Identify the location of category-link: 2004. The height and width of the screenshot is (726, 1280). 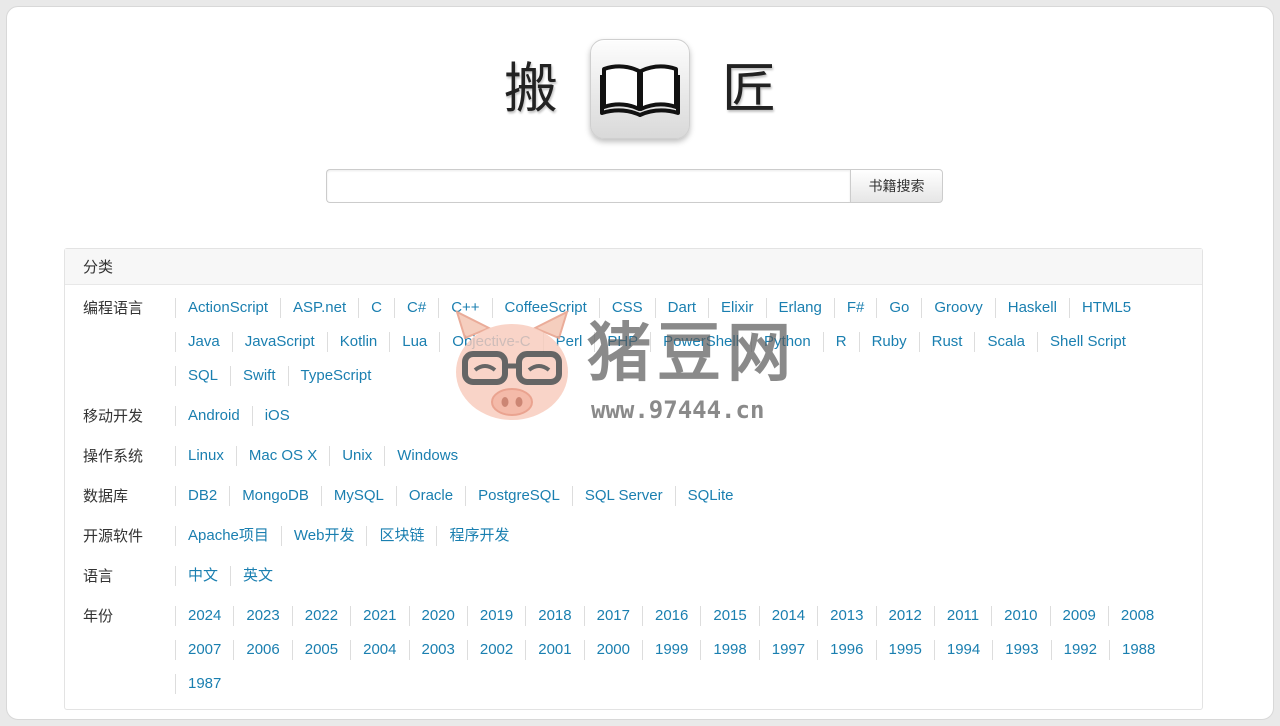
(379, 650).